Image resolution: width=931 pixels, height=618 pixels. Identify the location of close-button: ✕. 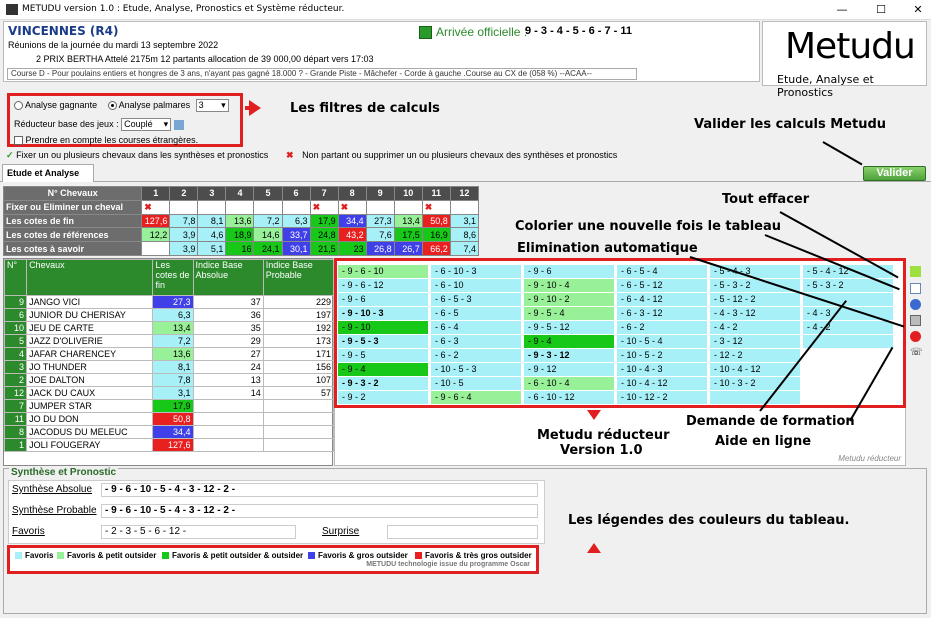
(918, 9).